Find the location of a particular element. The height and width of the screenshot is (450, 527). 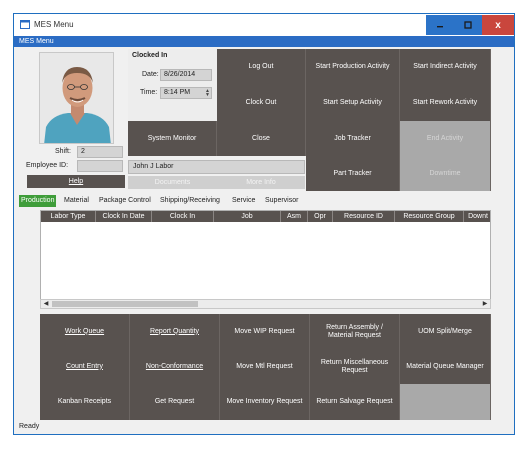

return-miscellaneous-request-button: Return Miscellaneous Request is located at coordinates (355, 366).